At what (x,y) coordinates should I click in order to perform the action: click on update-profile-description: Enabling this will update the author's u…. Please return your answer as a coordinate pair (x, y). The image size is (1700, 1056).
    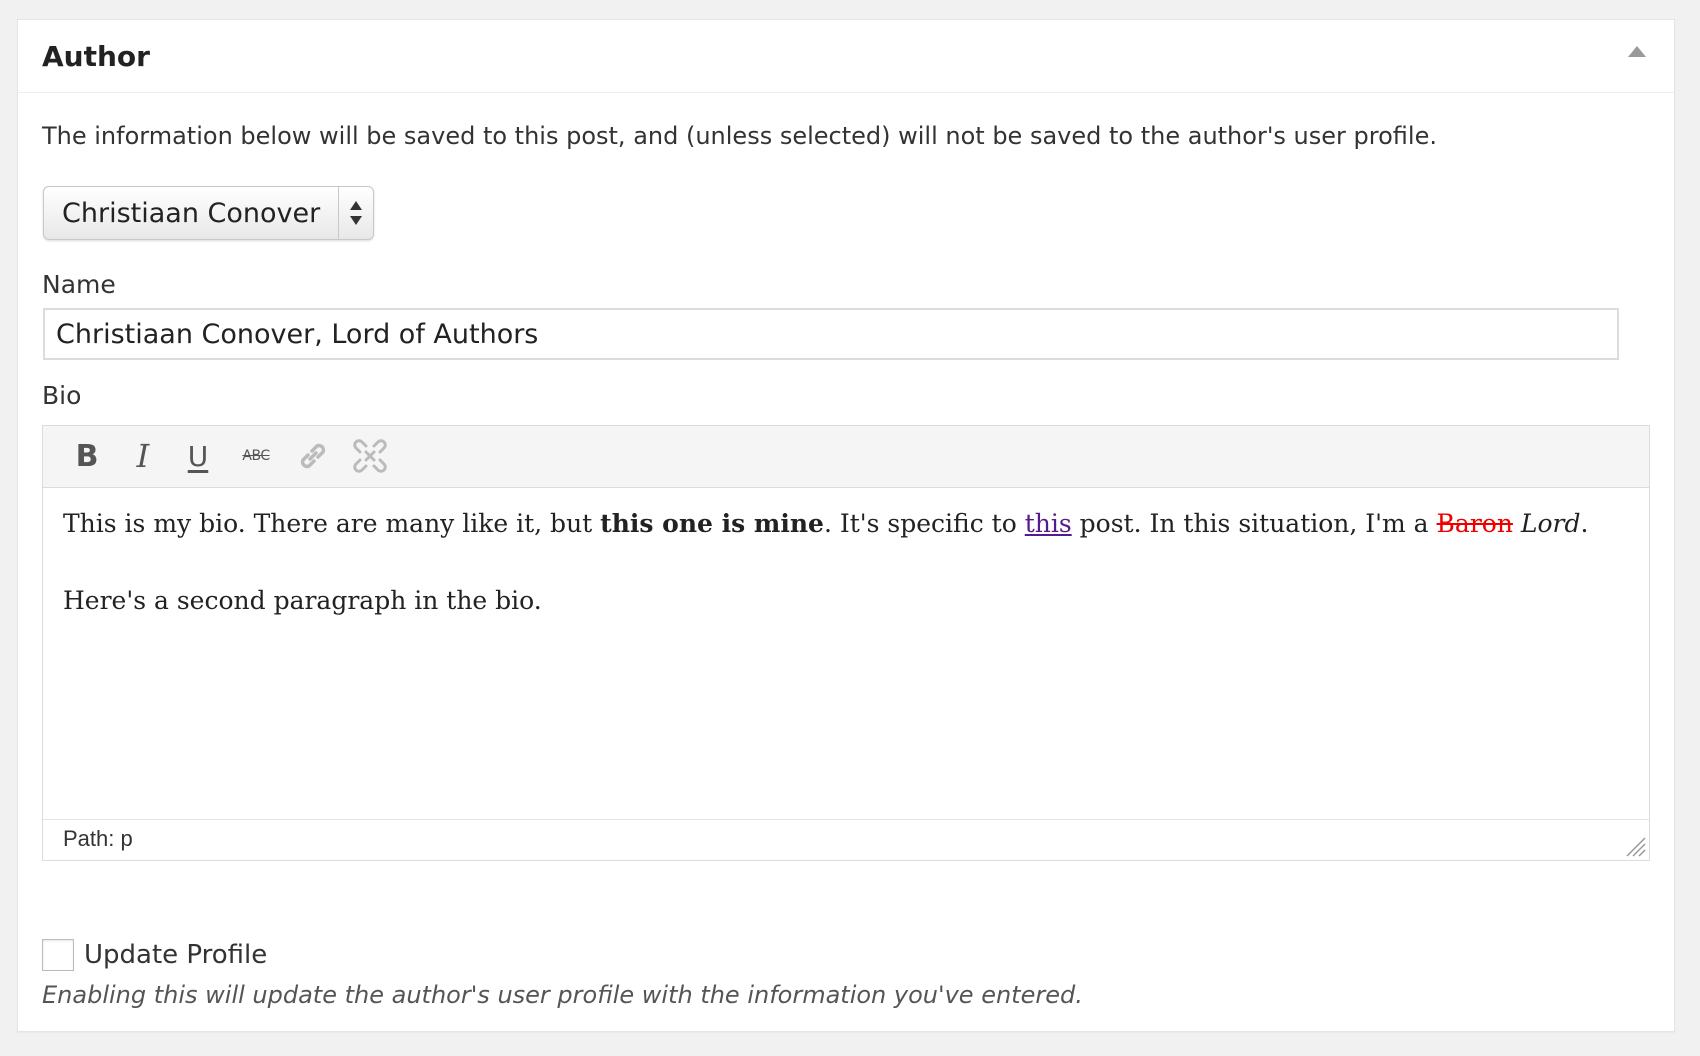
    Looking at the image, I should click on (562, 995).